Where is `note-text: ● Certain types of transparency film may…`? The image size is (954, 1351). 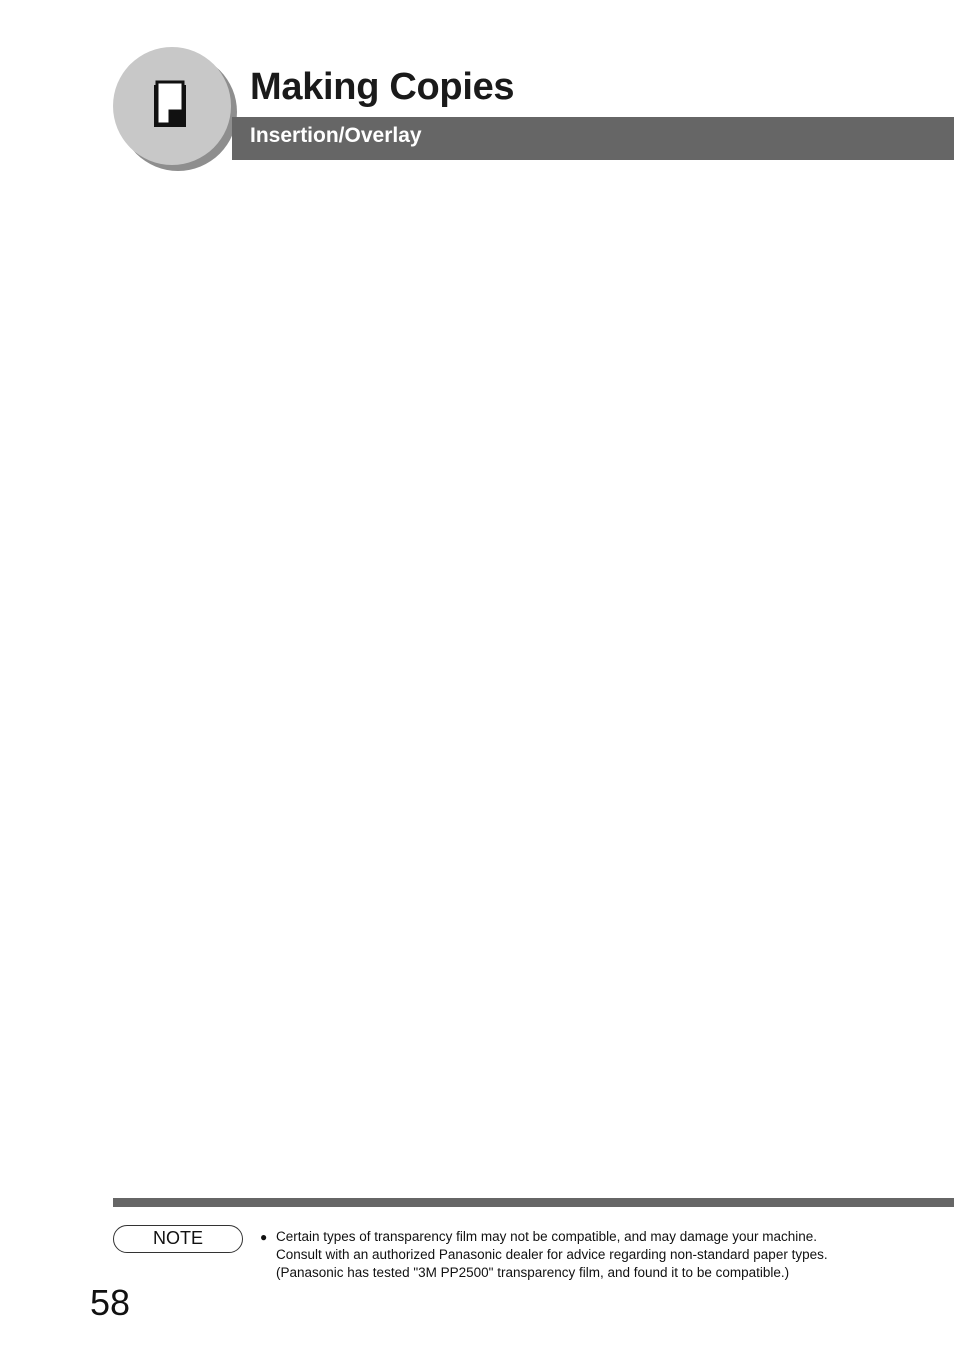
note-text: ● Certain types of transparency film may… is located at coordinates (544, 1255).